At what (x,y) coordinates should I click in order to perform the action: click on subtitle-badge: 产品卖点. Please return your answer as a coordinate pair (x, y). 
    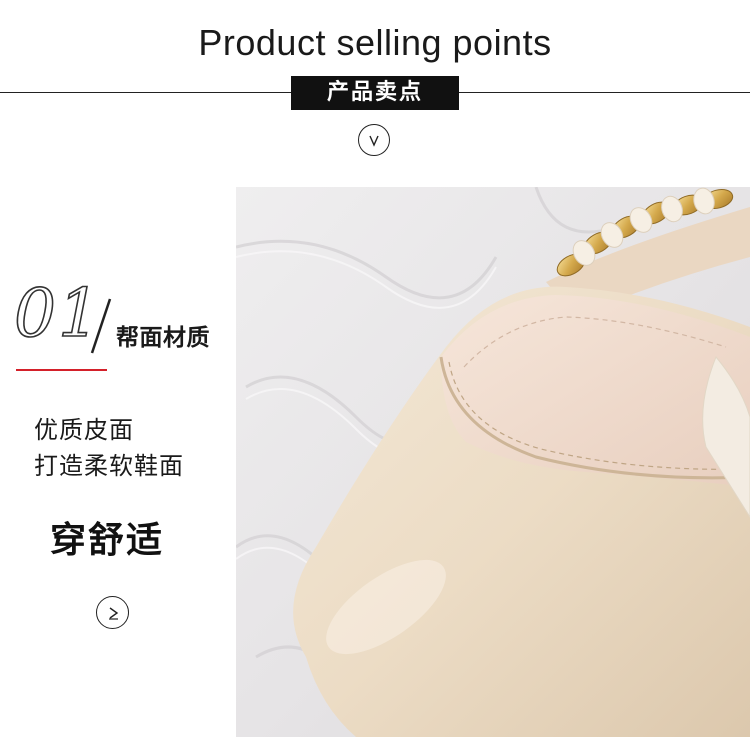
    Looking at the image, I should click on (375, 93).